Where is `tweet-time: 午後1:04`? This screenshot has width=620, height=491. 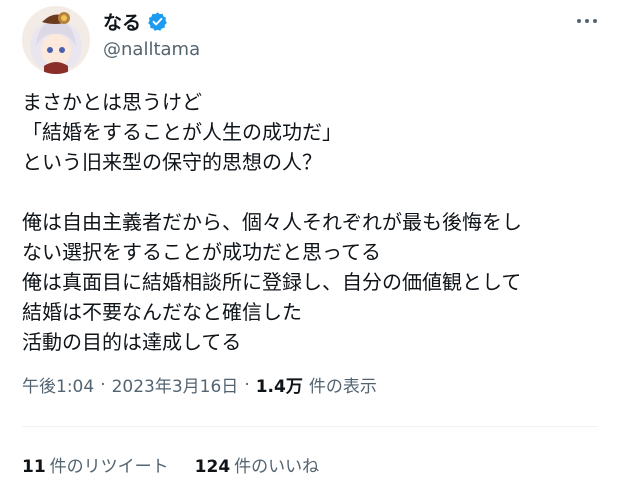
tweet-time: 午後1:04 is located at coordinates (58, 384).